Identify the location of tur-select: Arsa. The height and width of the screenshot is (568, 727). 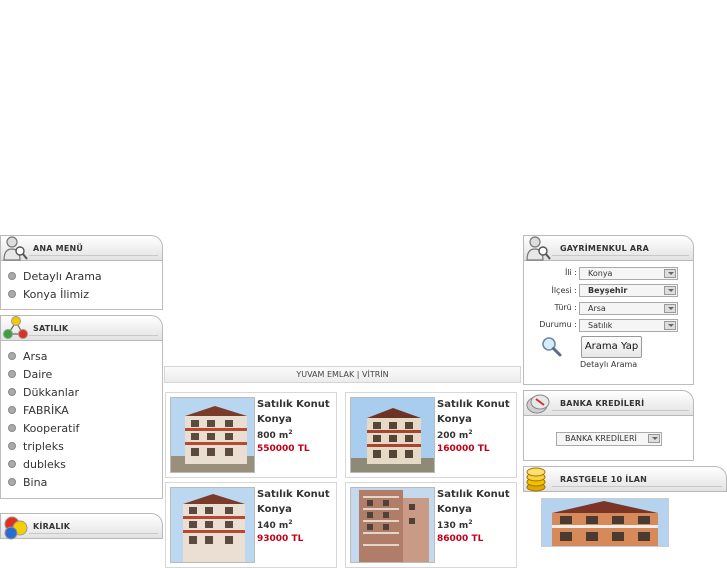
(628, 308).